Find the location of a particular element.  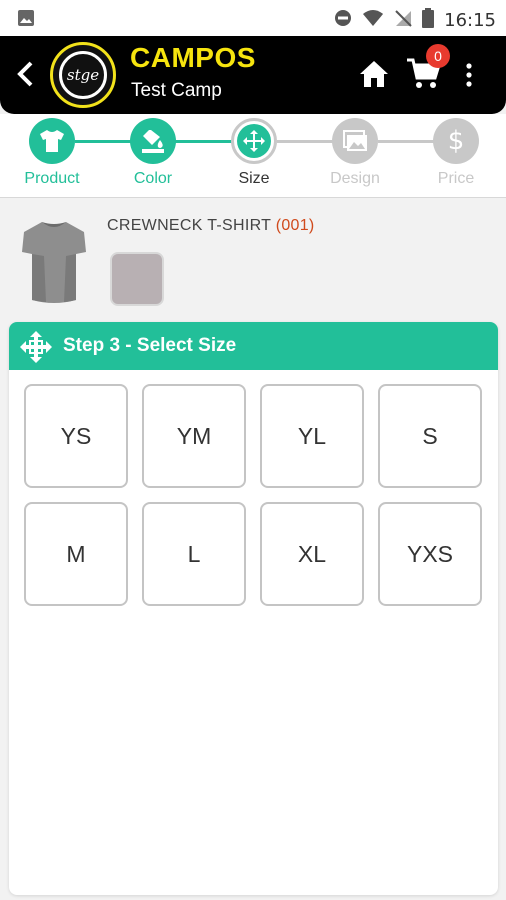

product-code: (001) is located at coordinates (295, 225).